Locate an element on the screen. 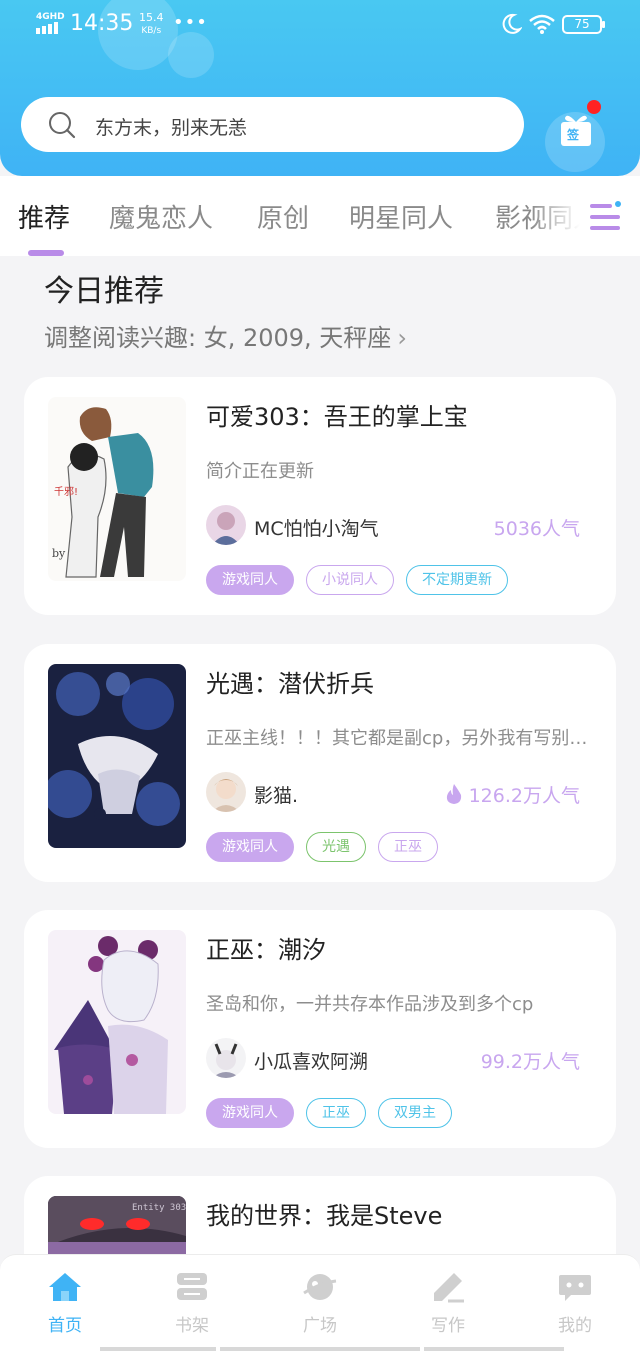 This screenshot has height=1351, width=640. status-bar: 4GHD 14:35 15.4 KB/s ••• 75 is located at coordinates (320, 25).